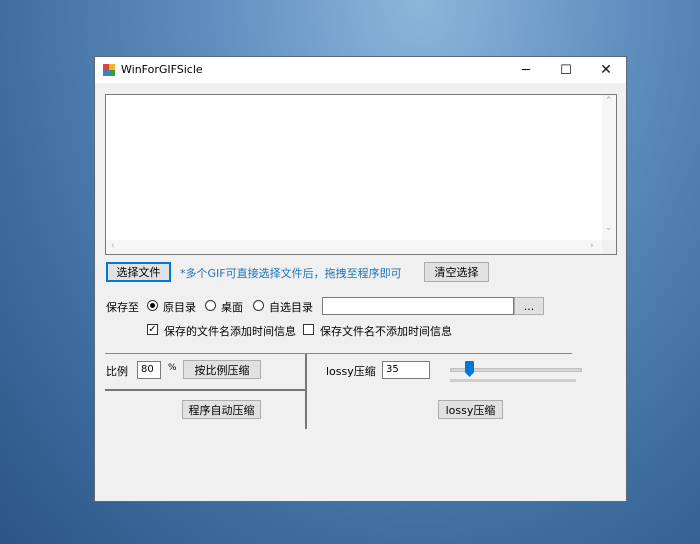  What do you see at coordinates (179, 307) in the screenshot?
I see `radio-original-dir-label: 原目录` at bounding box center [179, 307].